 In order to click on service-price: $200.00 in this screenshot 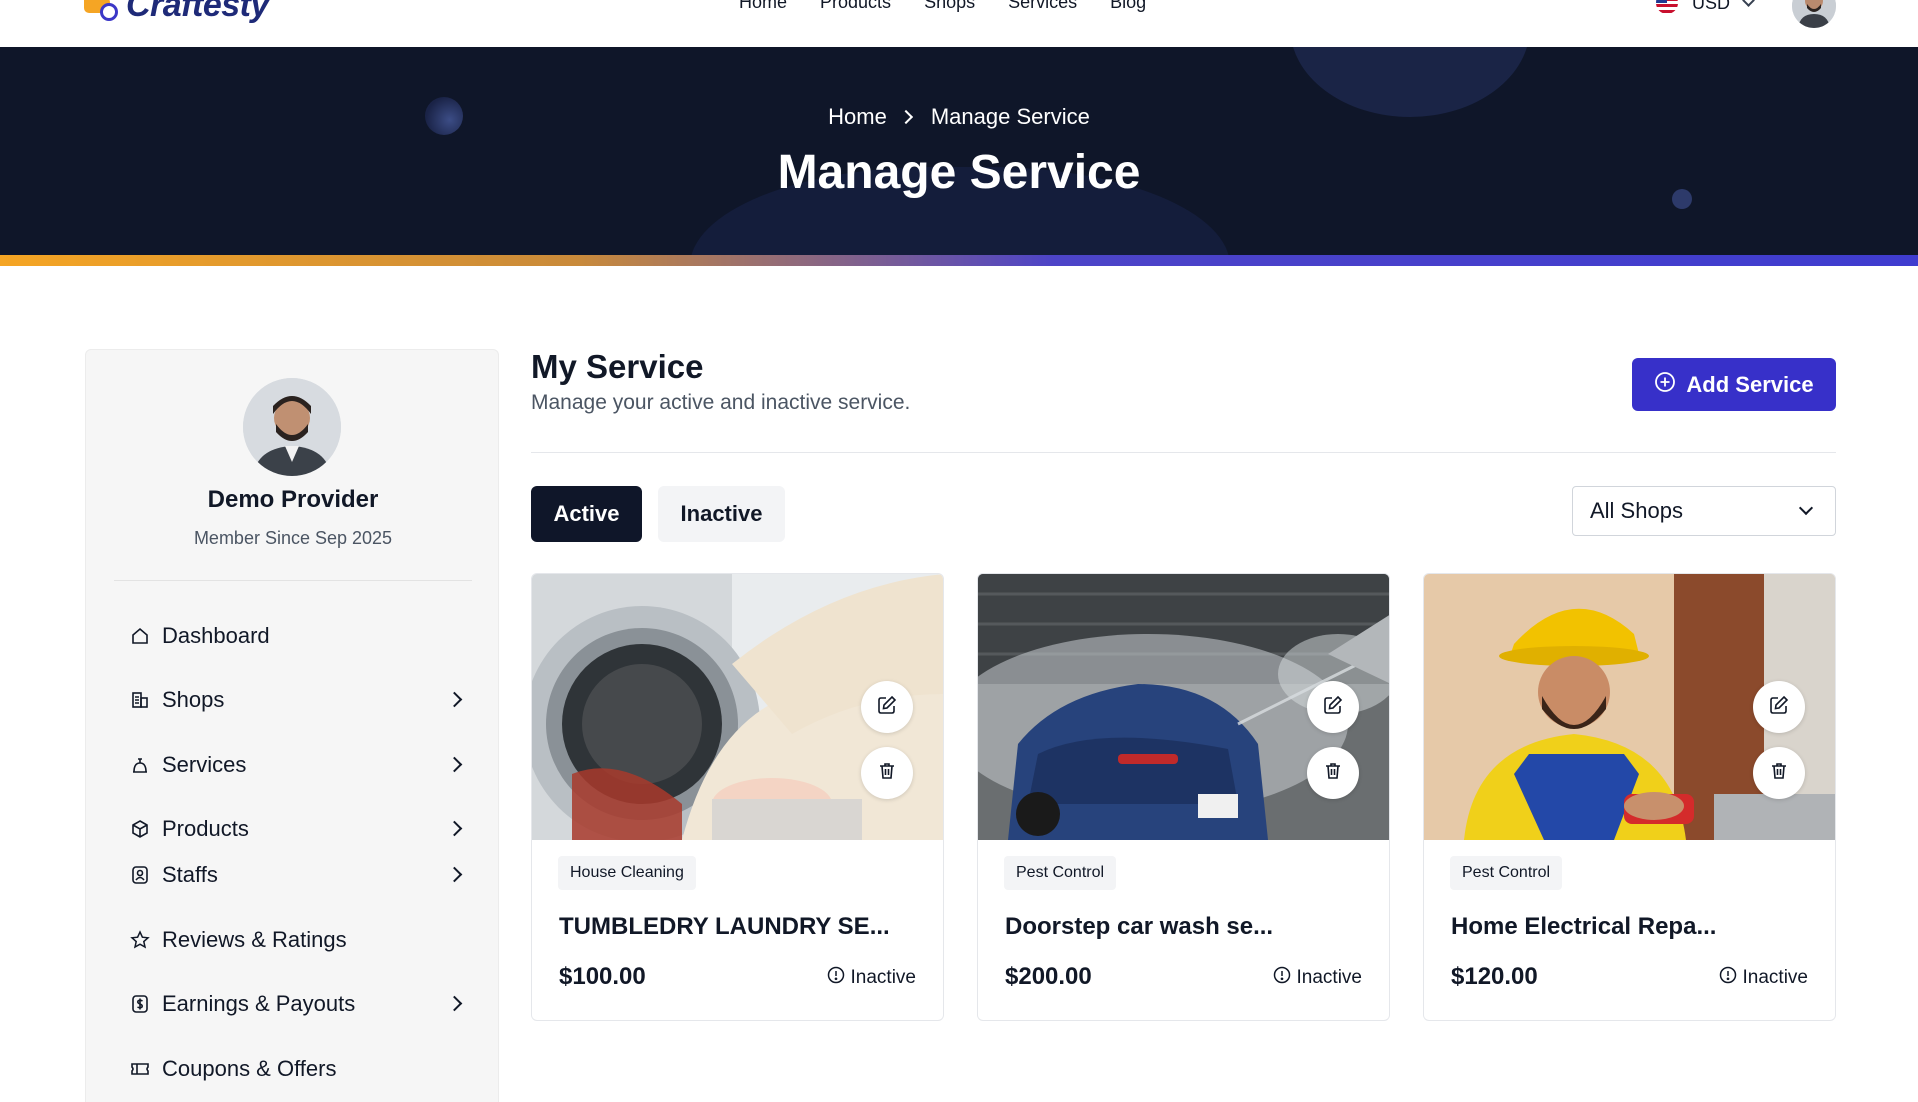, I will do `click(1048, 976)`.